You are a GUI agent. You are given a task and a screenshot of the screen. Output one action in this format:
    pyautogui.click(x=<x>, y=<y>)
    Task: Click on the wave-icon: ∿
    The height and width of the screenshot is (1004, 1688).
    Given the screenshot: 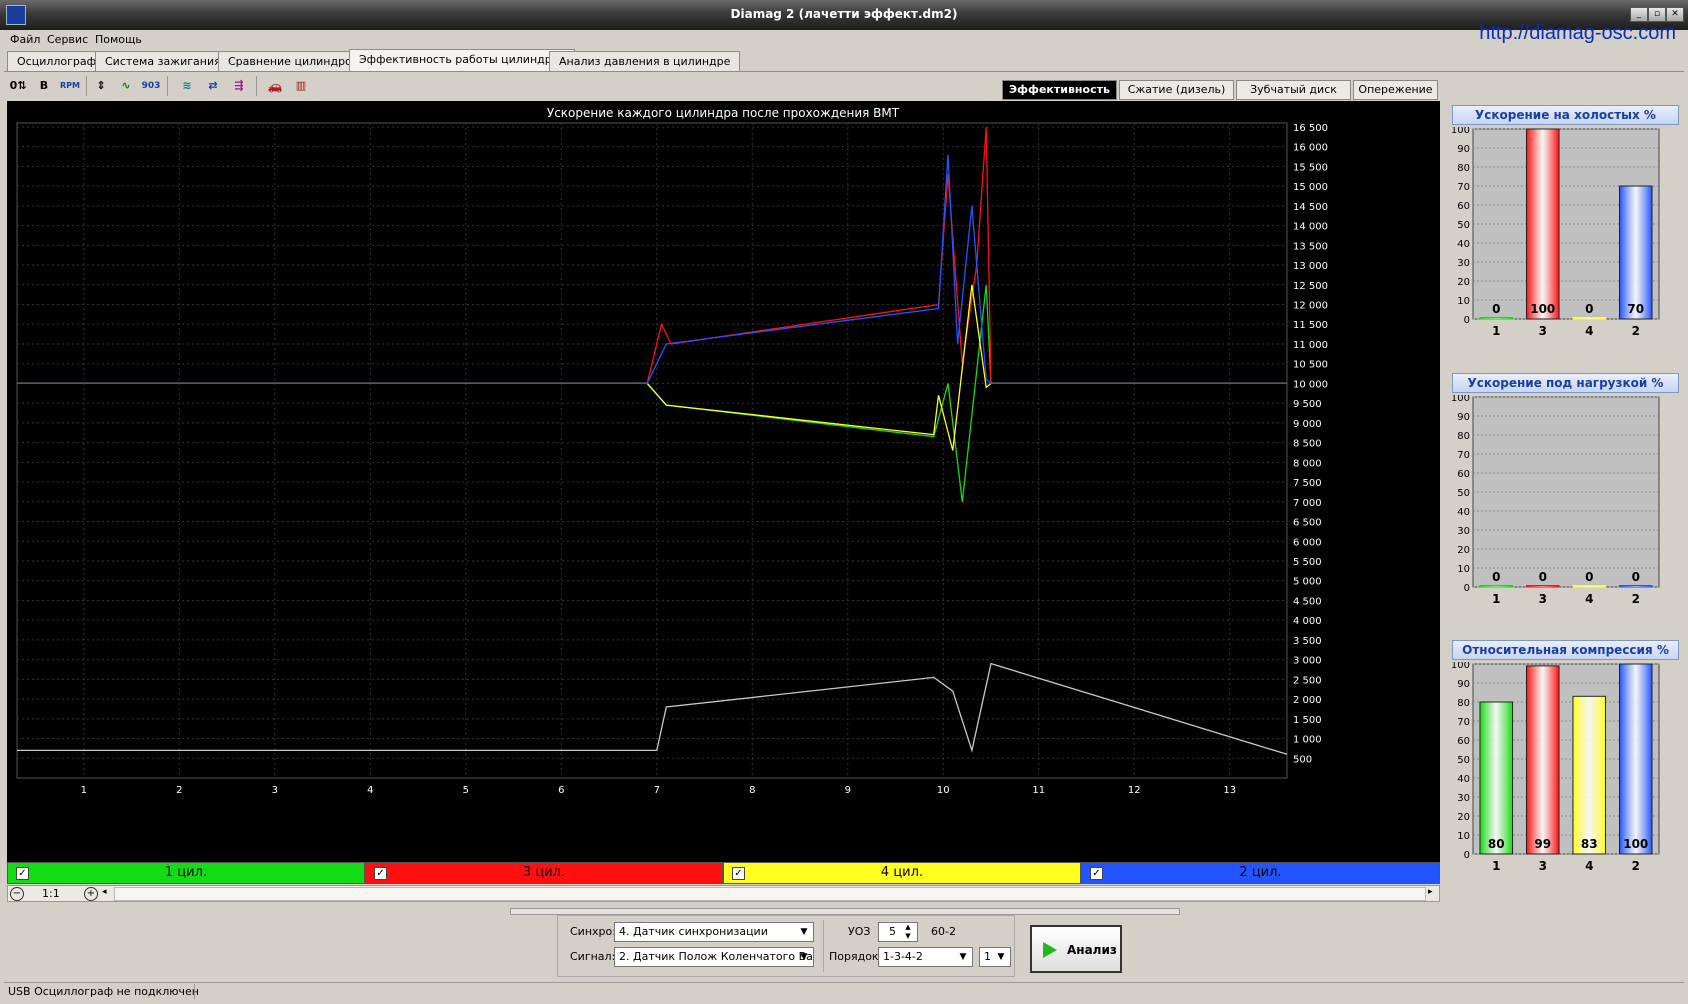 What is the action you would take?
    pyautogui.click(x=126, y=86)
    